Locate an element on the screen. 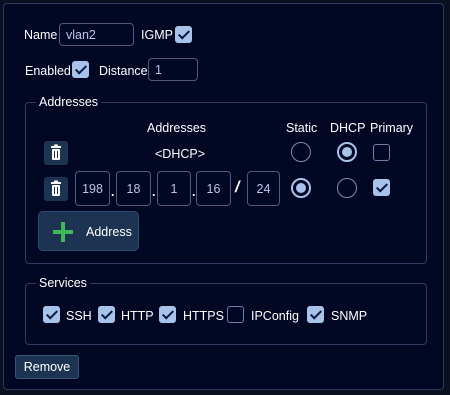  name-label: Name is located at coordinates (41, 35).